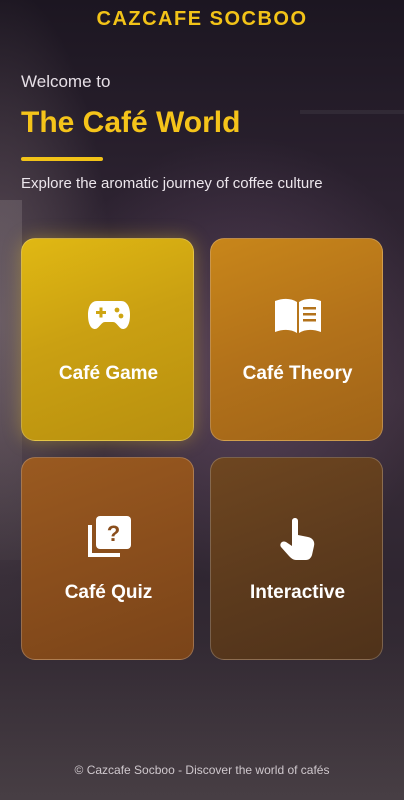  I want to click on gamepad-icon, so click(108, 314).